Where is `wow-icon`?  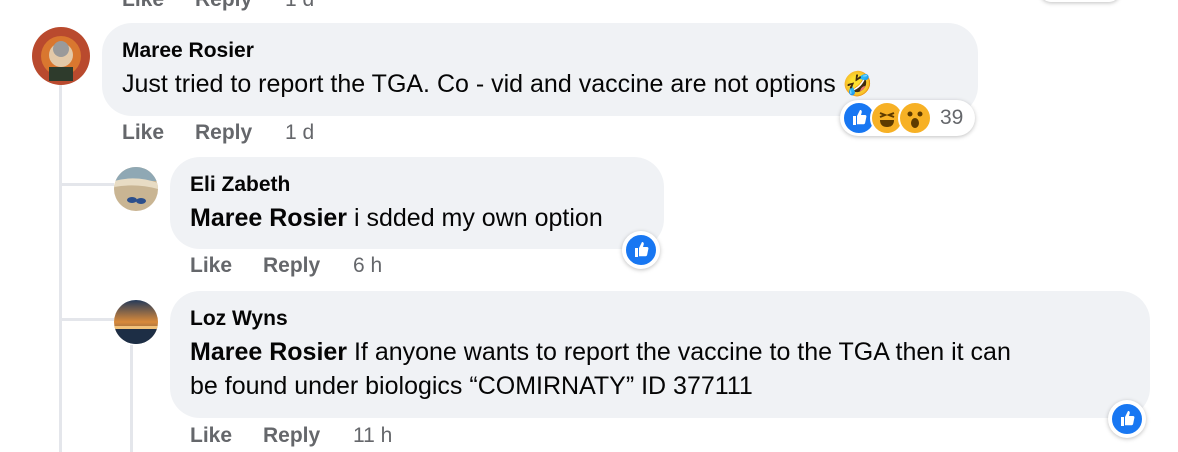 wow-icon is located at coordinates (915, 118).